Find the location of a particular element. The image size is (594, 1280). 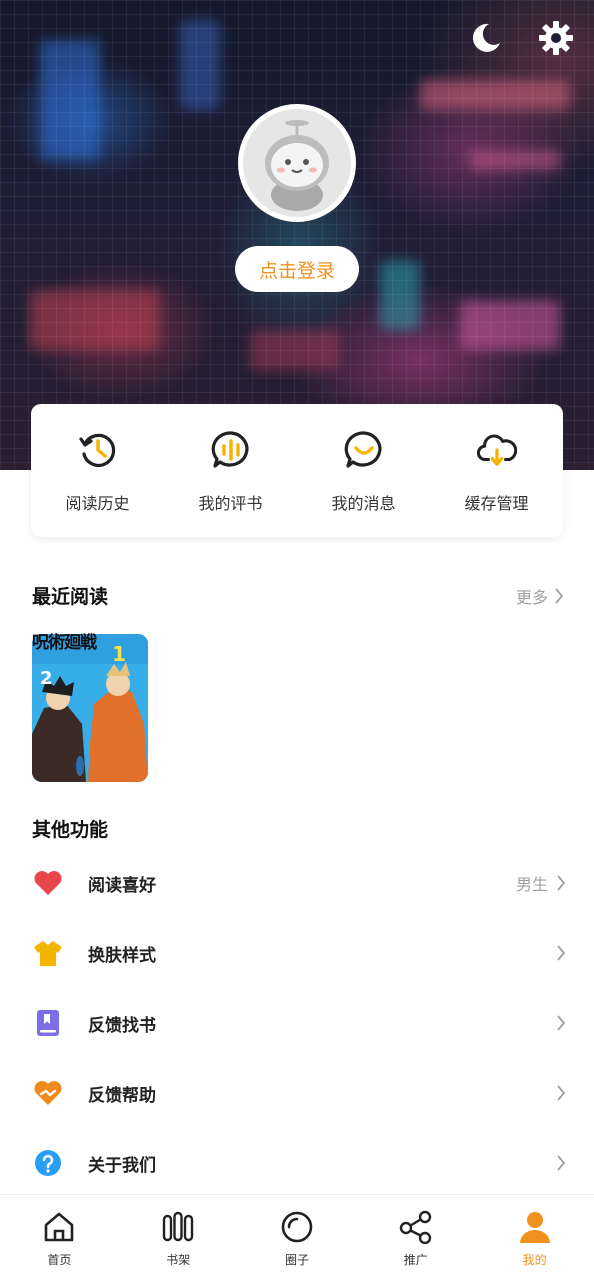

quick-action-label: 我的消息 is located at coordinates (363, 503).